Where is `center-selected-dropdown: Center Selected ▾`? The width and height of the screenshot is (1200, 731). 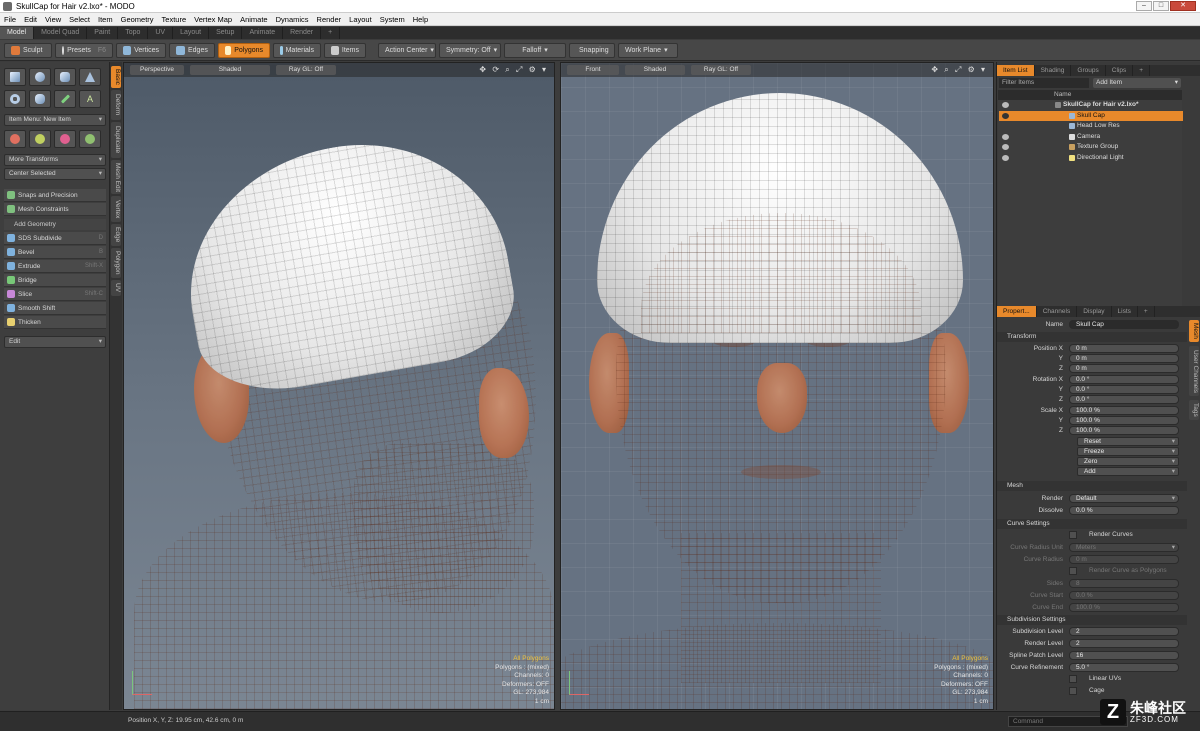 center-selected-dropdown: Center Selected ▾ is located at coordinates (55, 174).